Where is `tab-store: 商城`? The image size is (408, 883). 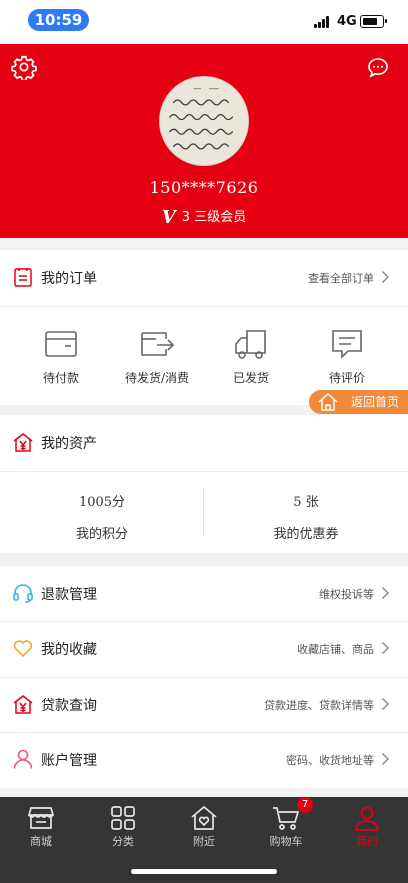
tab-store: 商城 is located at coordinates (41, 828).